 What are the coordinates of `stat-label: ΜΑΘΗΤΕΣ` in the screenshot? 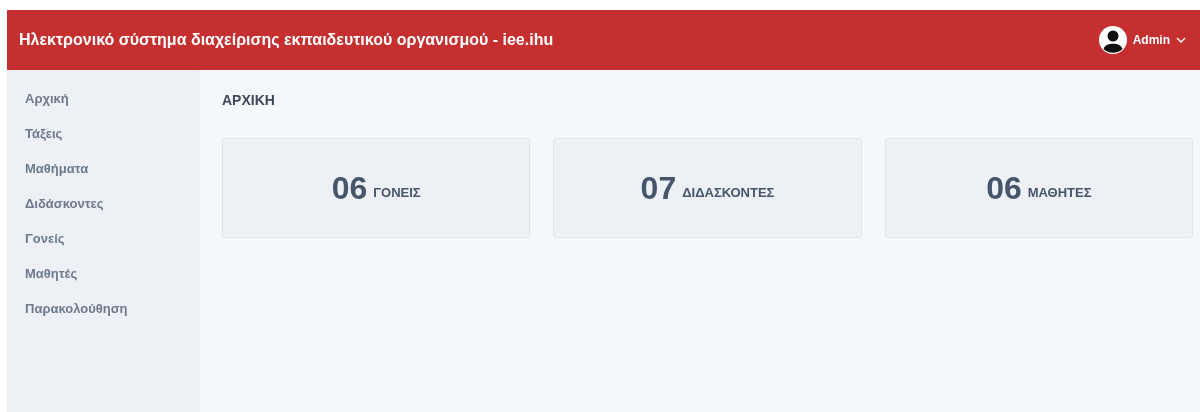 It's located at (1059, 192).